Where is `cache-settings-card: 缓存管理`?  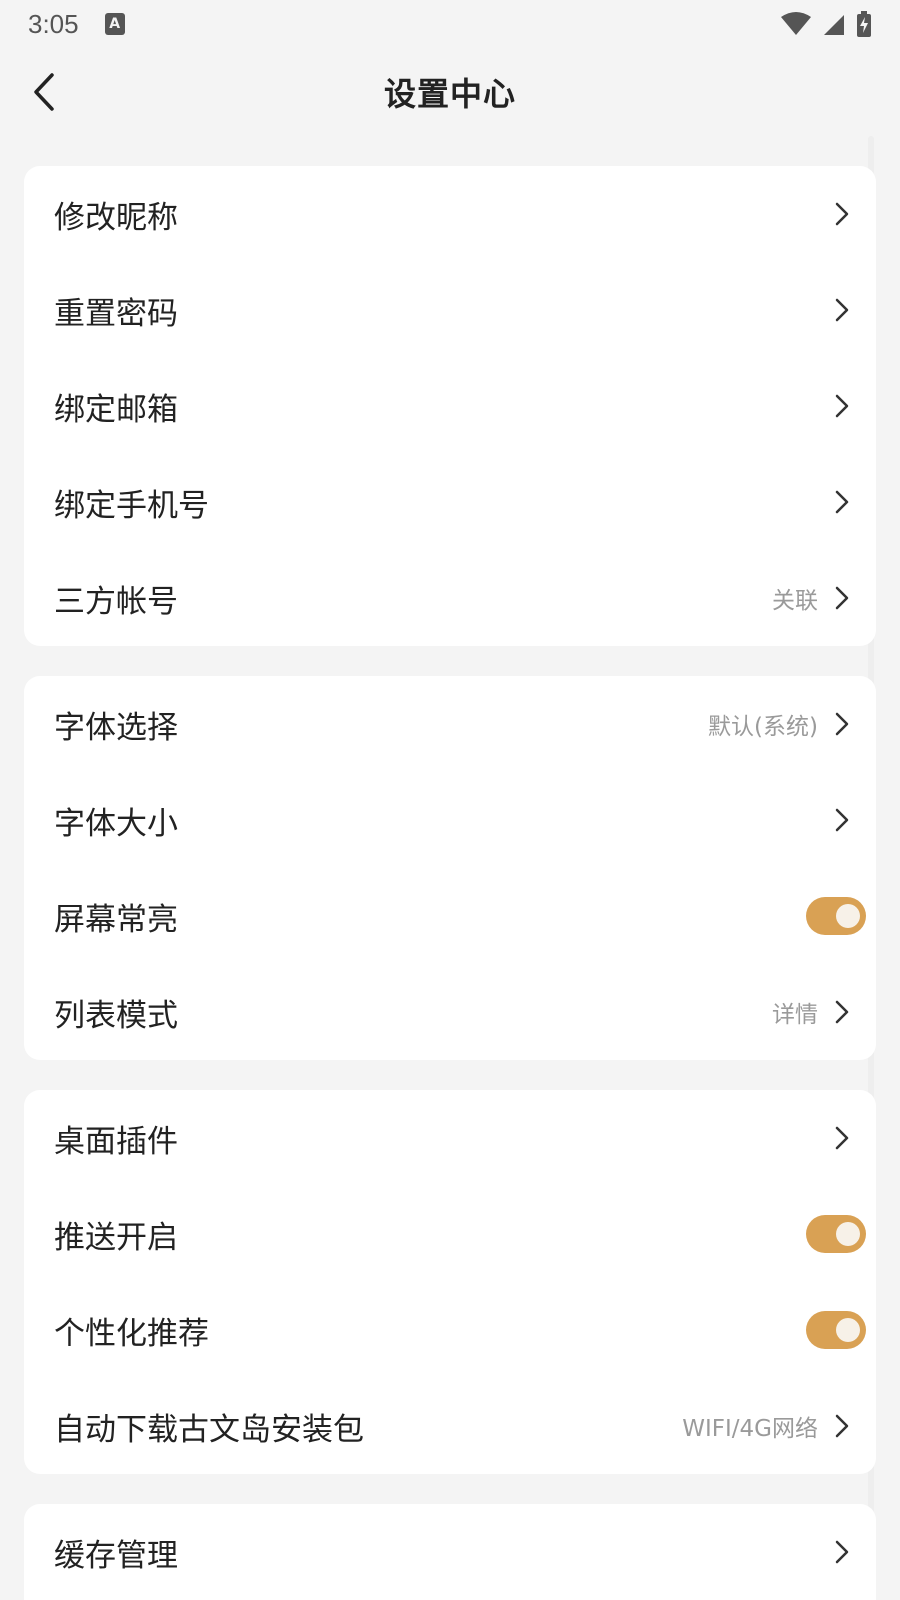 cache-settings-card: 缓存管理 is located at coordinates (450, 1552).